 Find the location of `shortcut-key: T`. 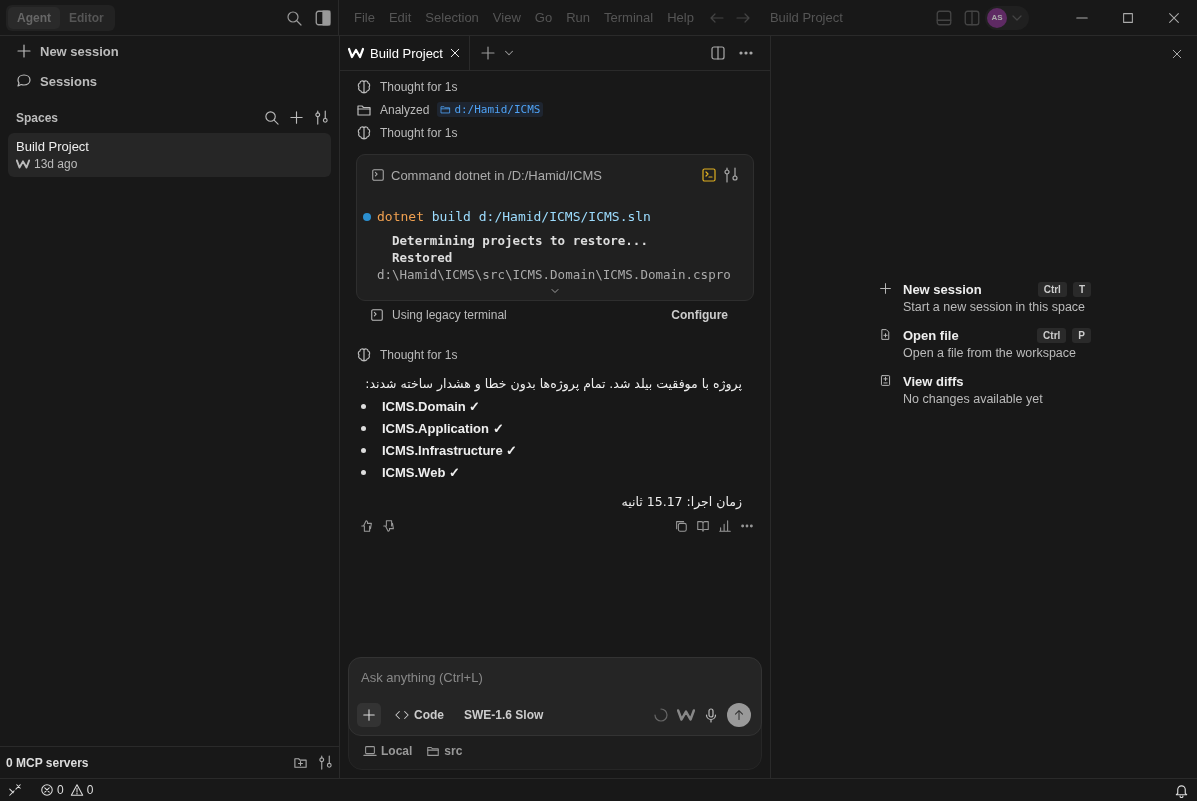

shortcut-key: T is located at coordinates (1081, 289).